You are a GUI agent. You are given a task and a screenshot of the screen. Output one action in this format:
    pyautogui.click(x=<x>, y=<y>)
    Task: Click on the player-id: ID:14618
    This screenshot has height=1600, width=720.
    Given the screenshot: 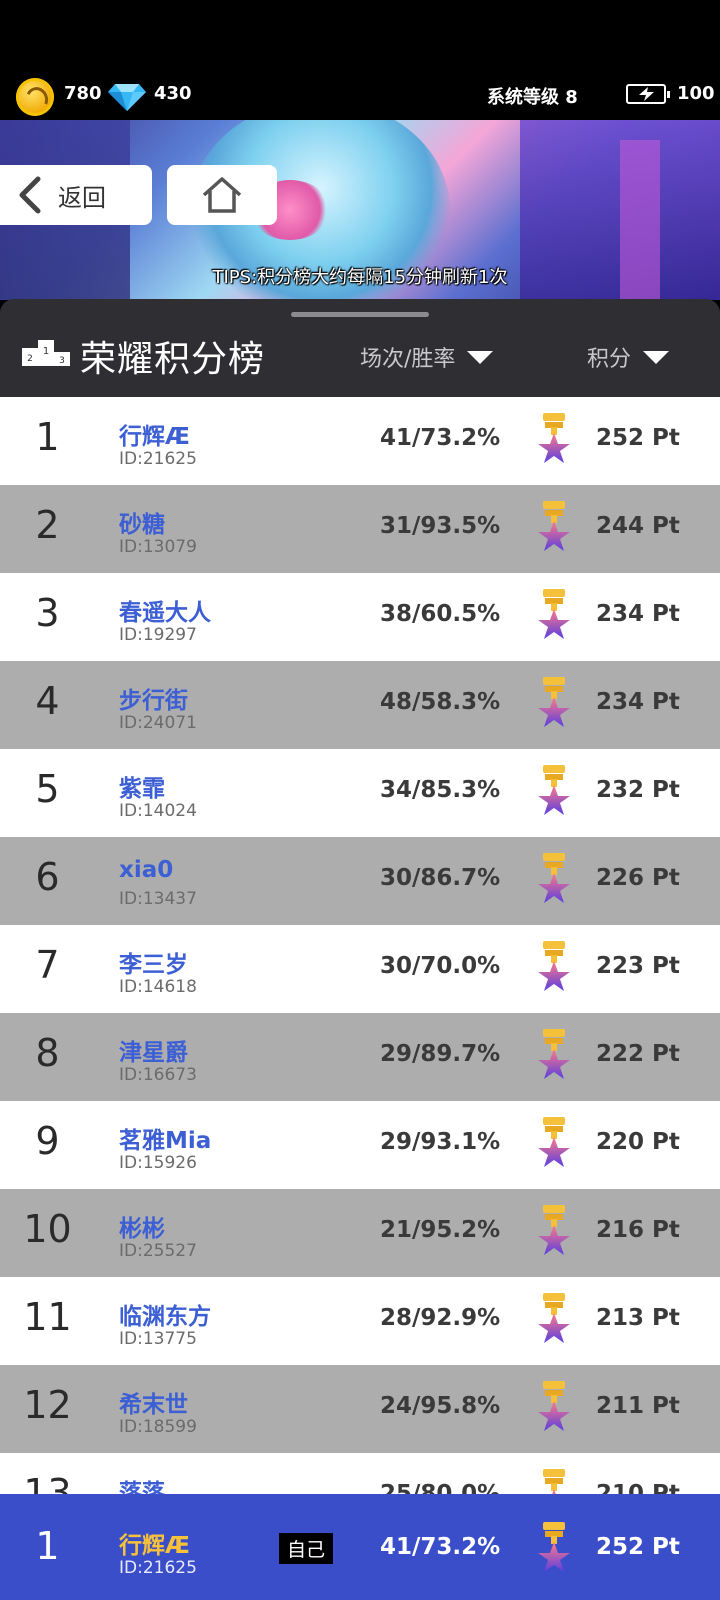 What is the action you would take?
    pyautogui.click(x=158, y=987)
    